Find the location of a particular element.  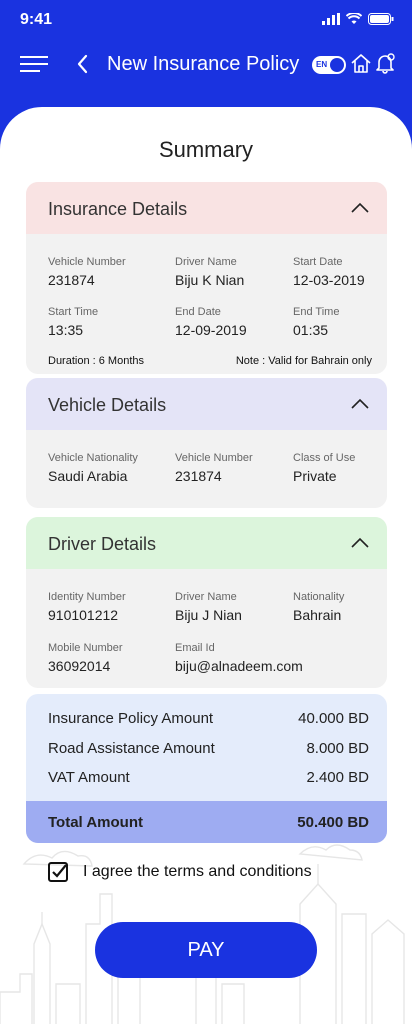

status-bar: 9:41 is located at coordinates (206, 20).